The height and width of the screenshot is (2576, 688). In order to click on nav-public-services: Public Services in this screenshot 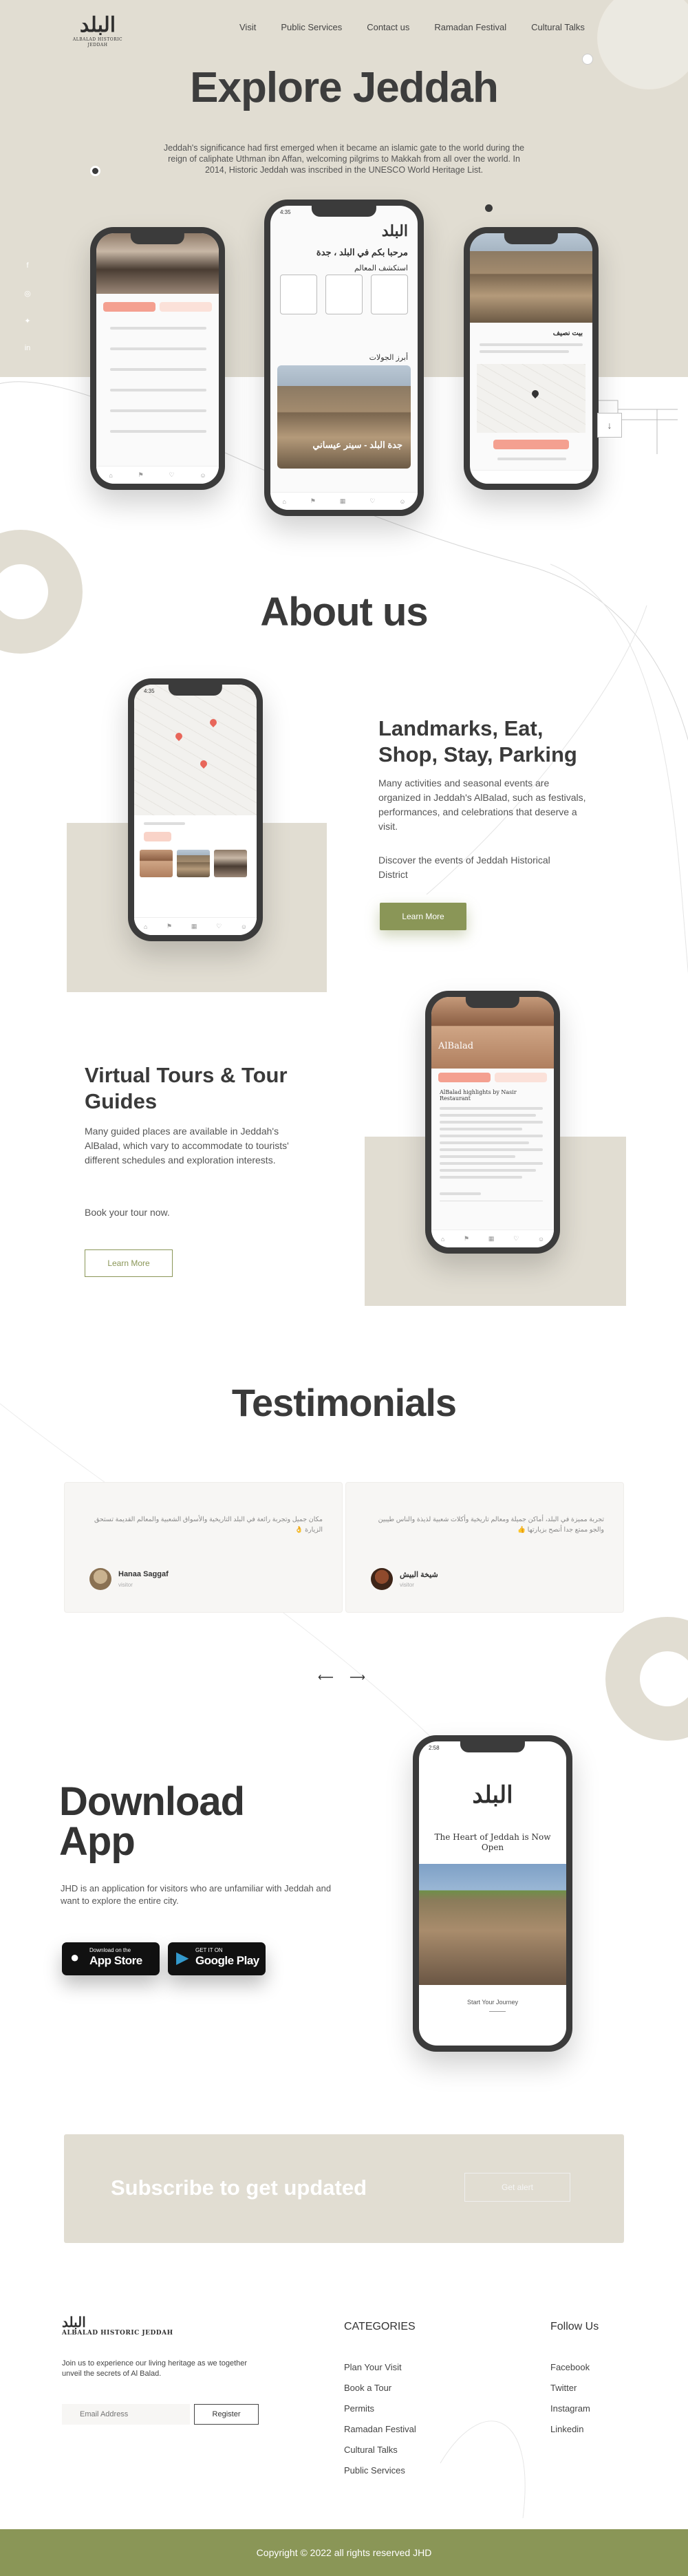, I will do `click(311, 27)`.